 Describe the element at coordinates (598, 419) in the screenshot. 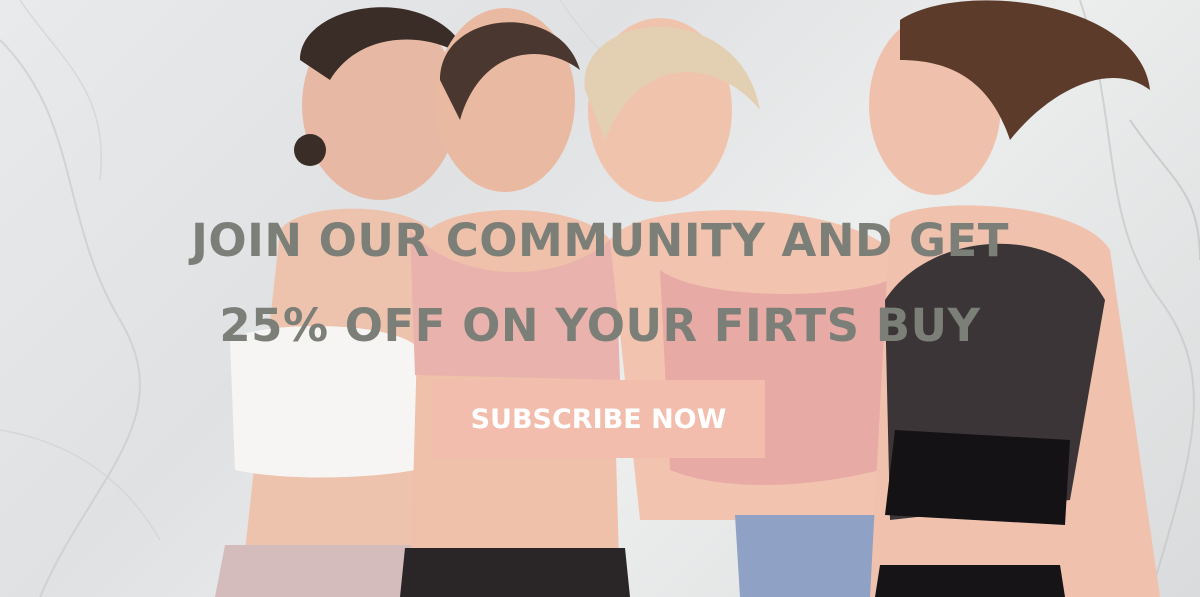

I see `subscribe-now-button: SUBSCRIBE NOW` at that location.